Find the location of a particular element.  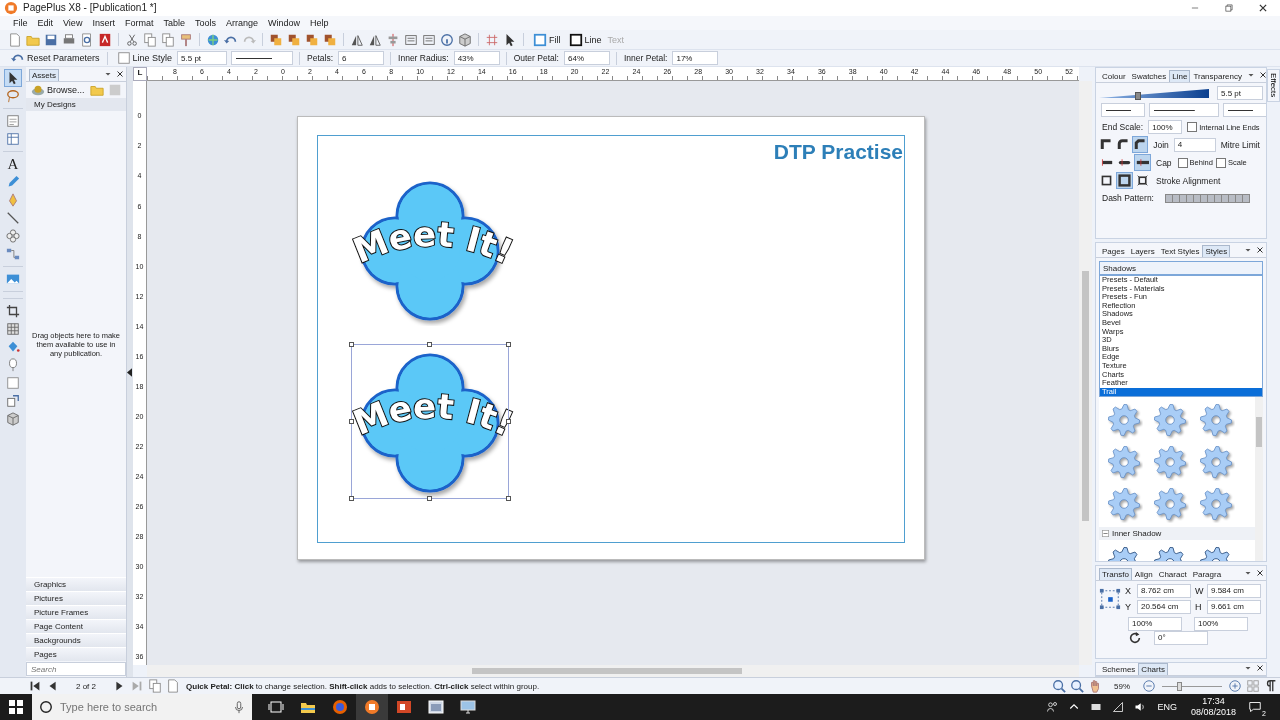

menu-item: Format is located at coordinates (139, 22).